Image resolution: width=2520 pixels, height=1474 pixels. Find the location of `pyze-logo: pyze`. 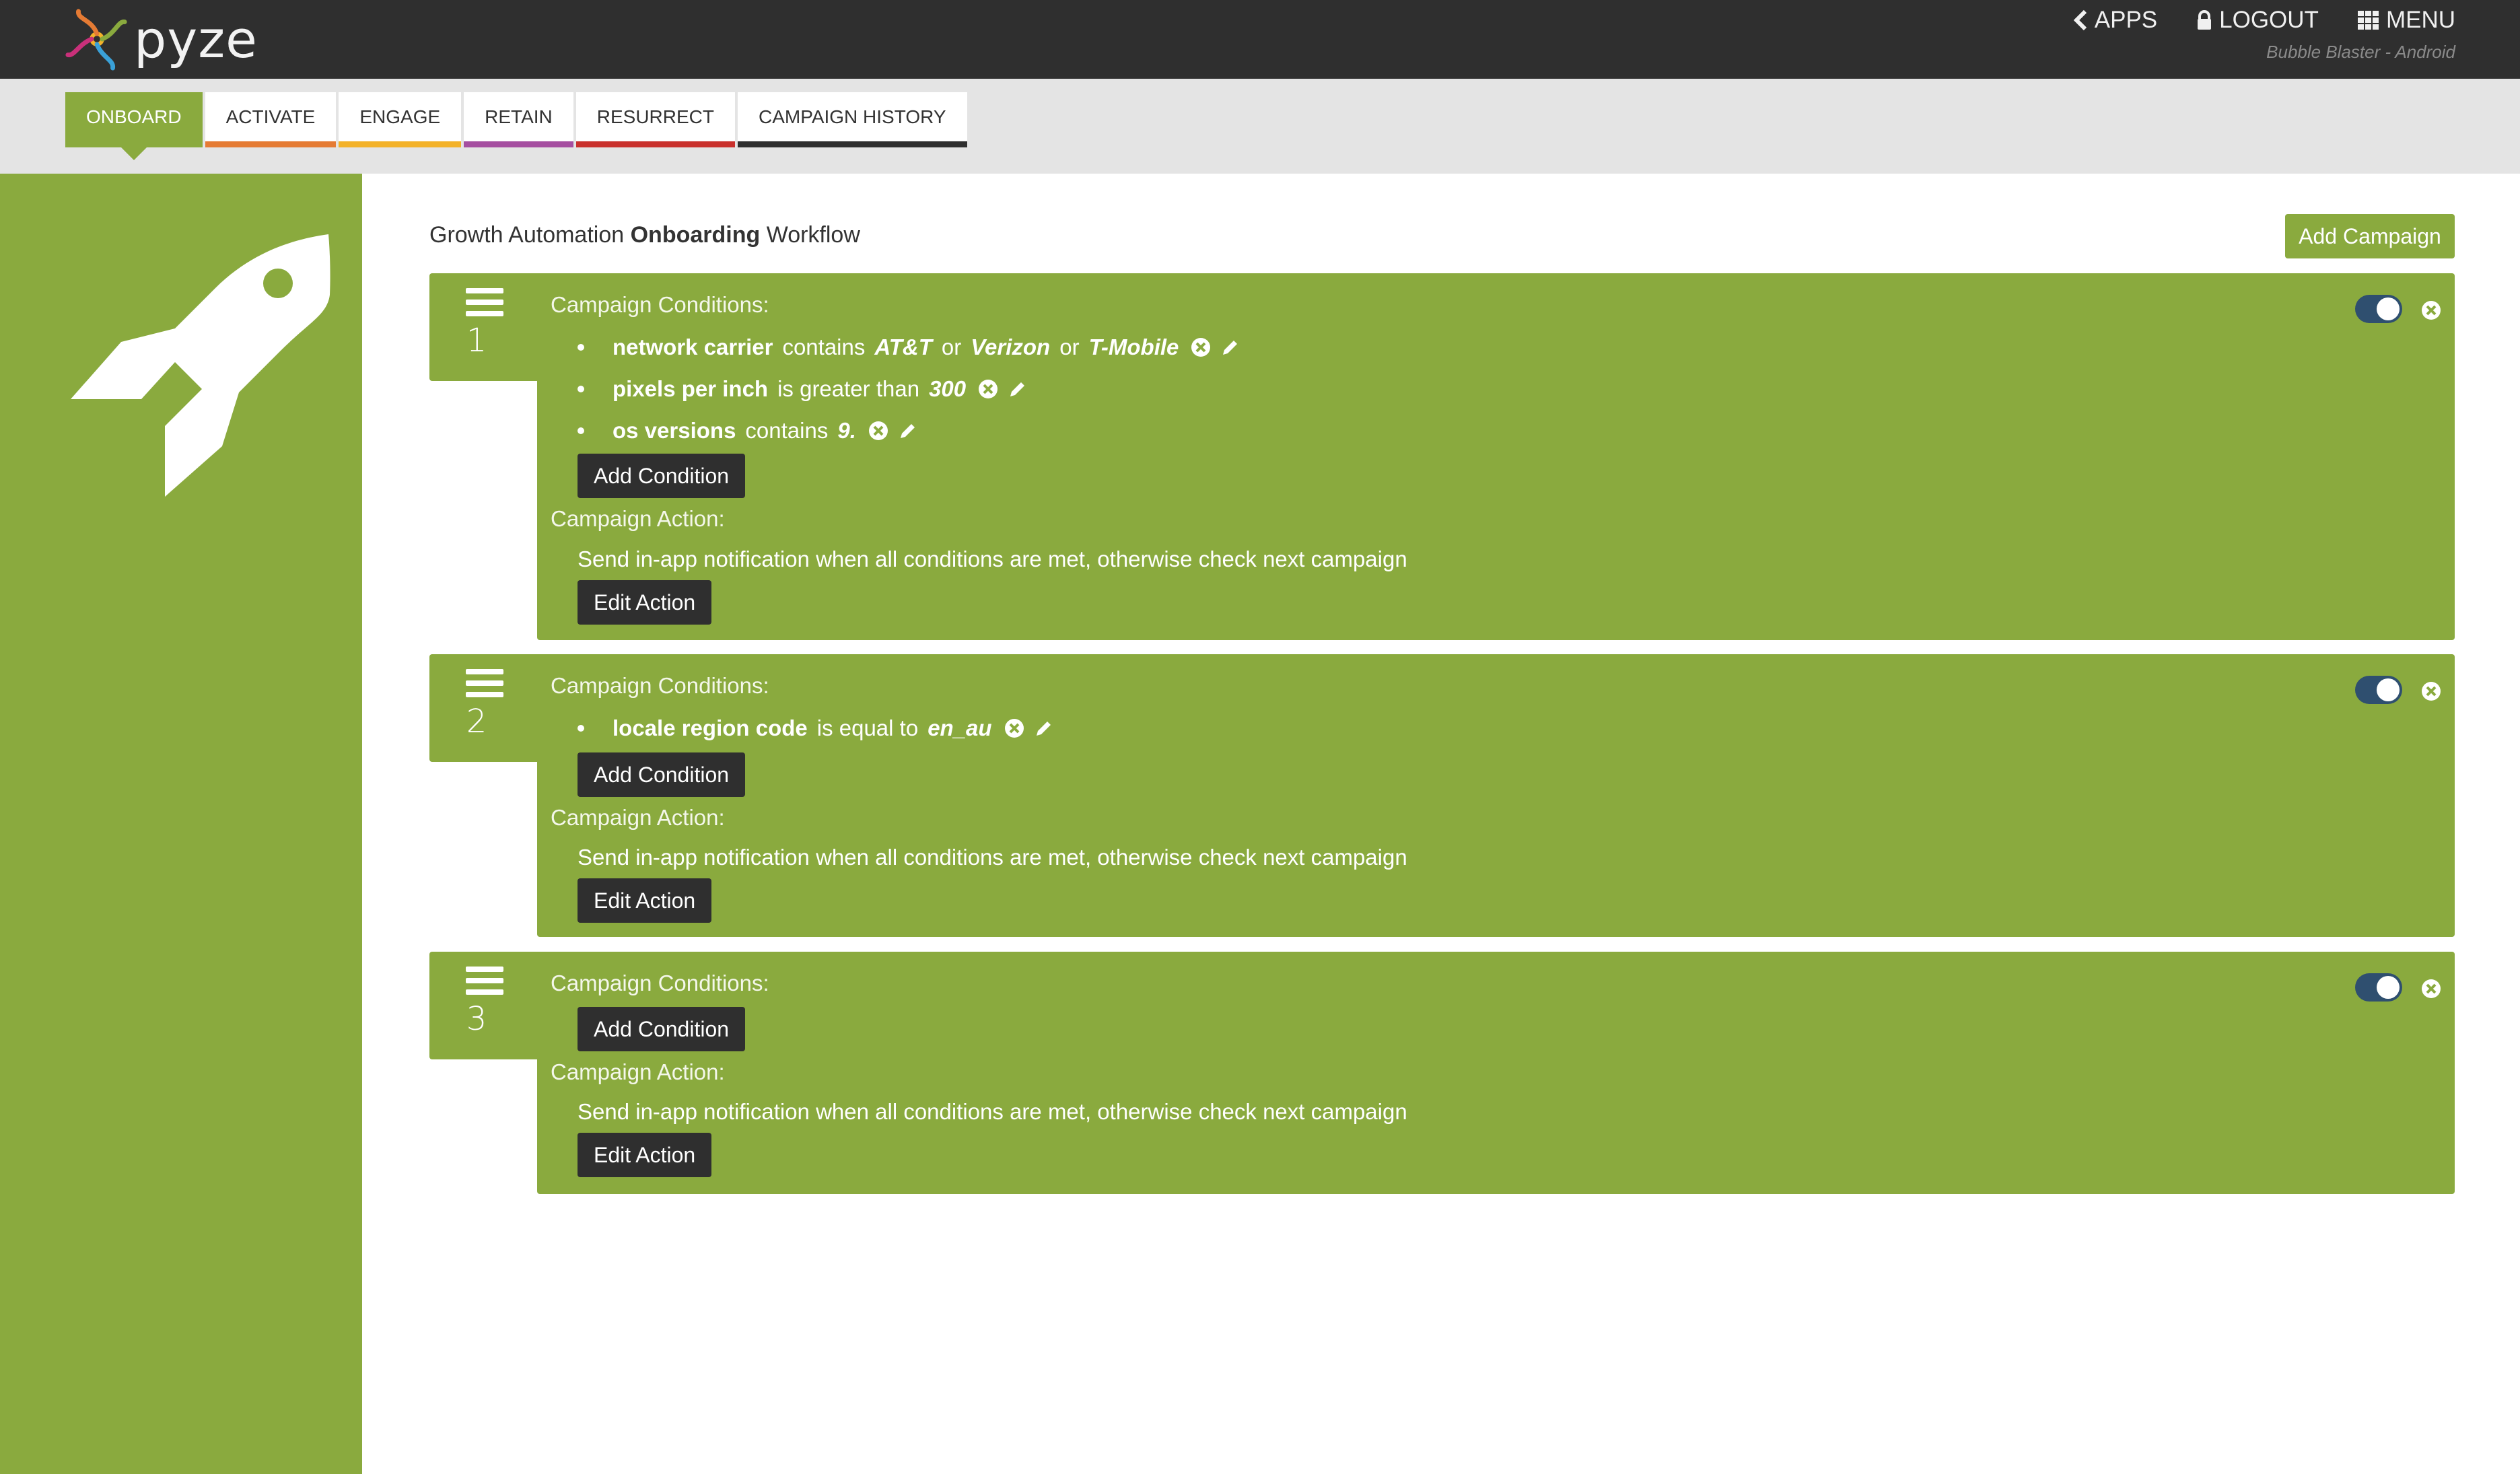

pyze-logo: pyze is located at coordinates (161, 39).